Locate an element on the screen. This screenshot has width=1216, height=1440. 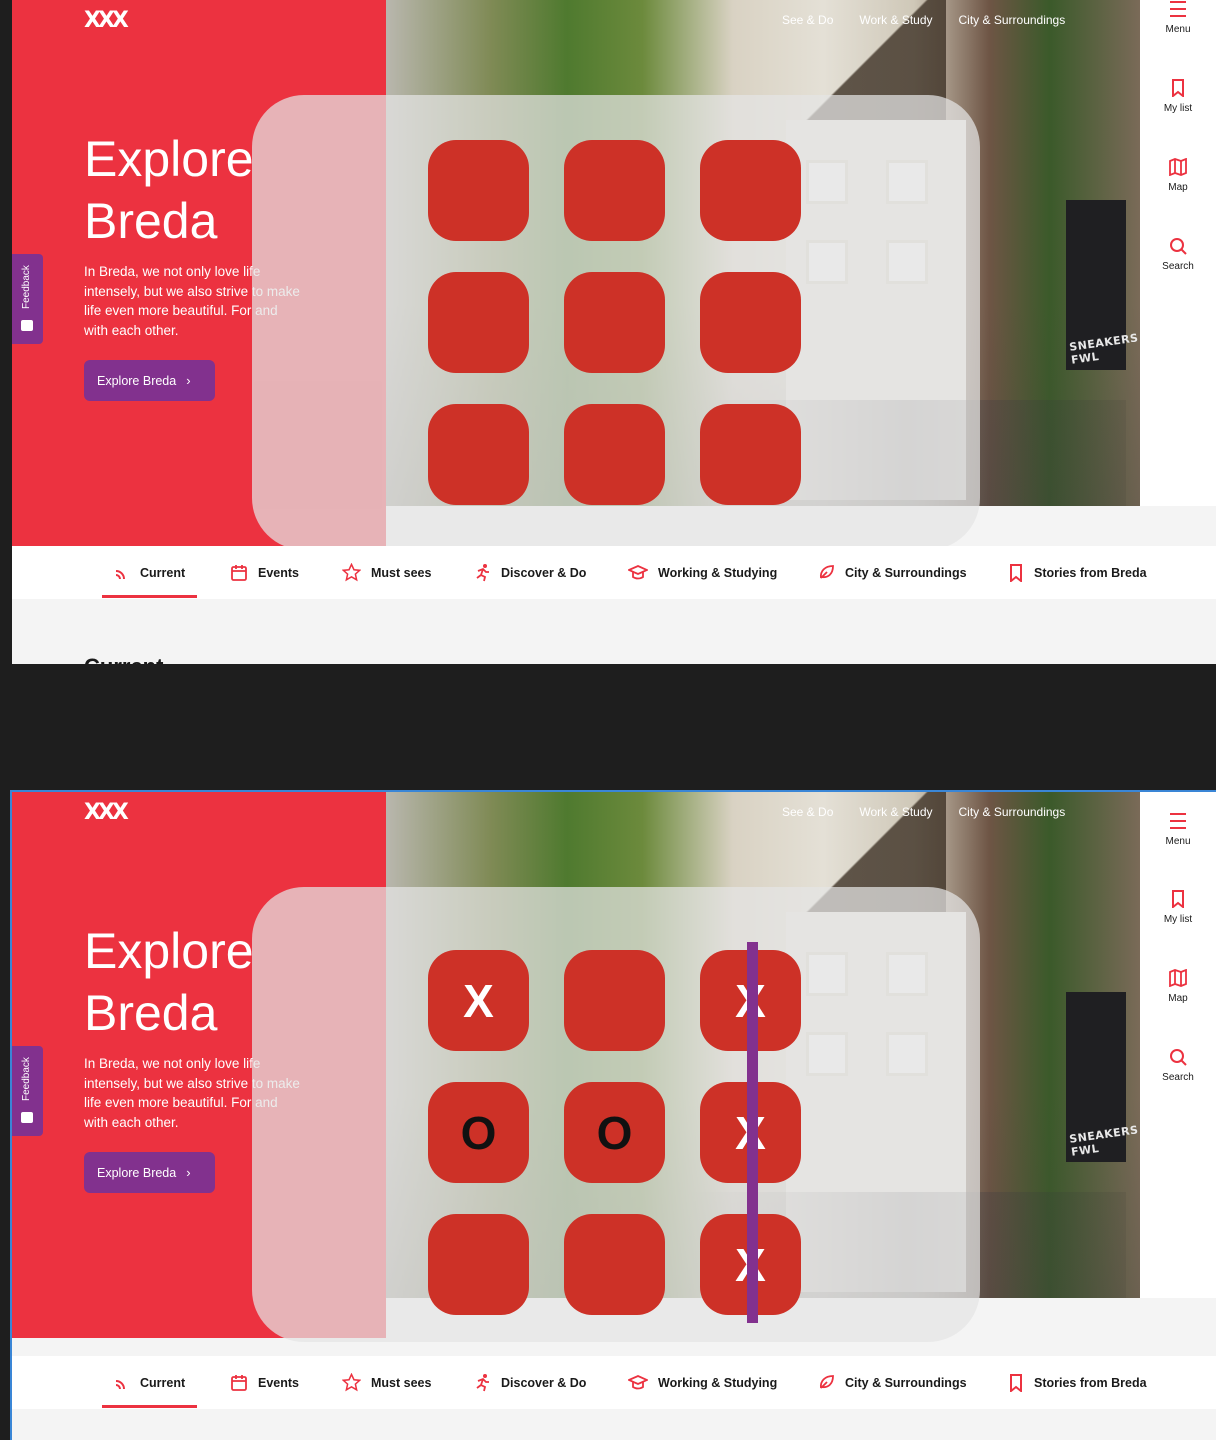
leaf-icon is located at coordinates (827, 572).